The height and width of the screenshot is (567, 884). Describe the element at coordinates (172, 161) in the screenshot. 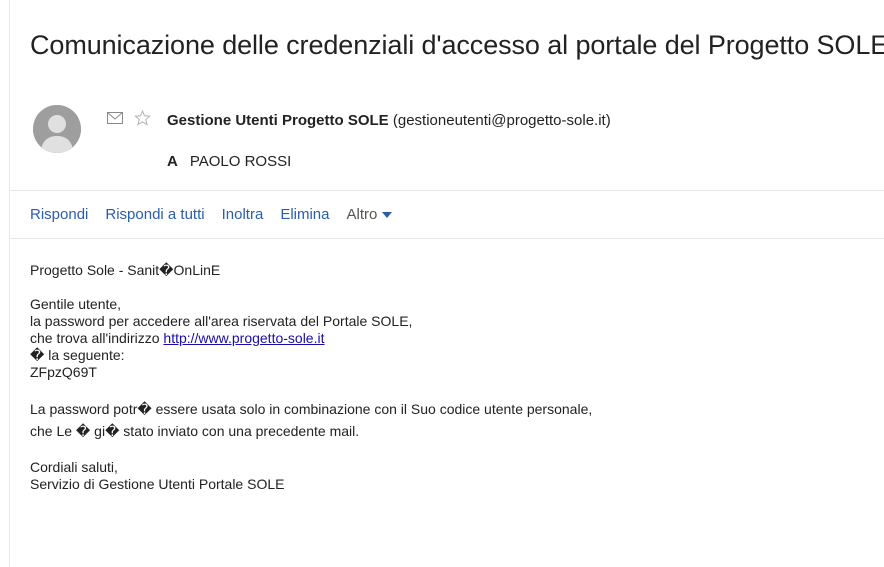

I see `recipient-label: A` at that location.